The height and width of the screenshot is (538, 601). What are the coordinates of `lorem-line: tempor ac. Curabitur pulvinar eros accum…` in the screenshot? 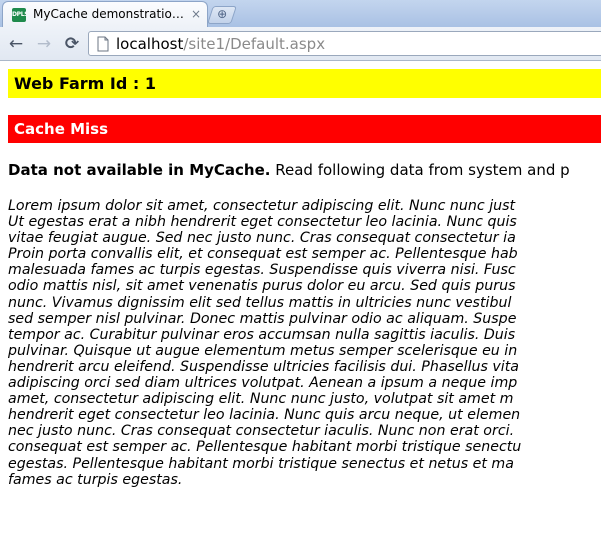 It's located at (262, 334).